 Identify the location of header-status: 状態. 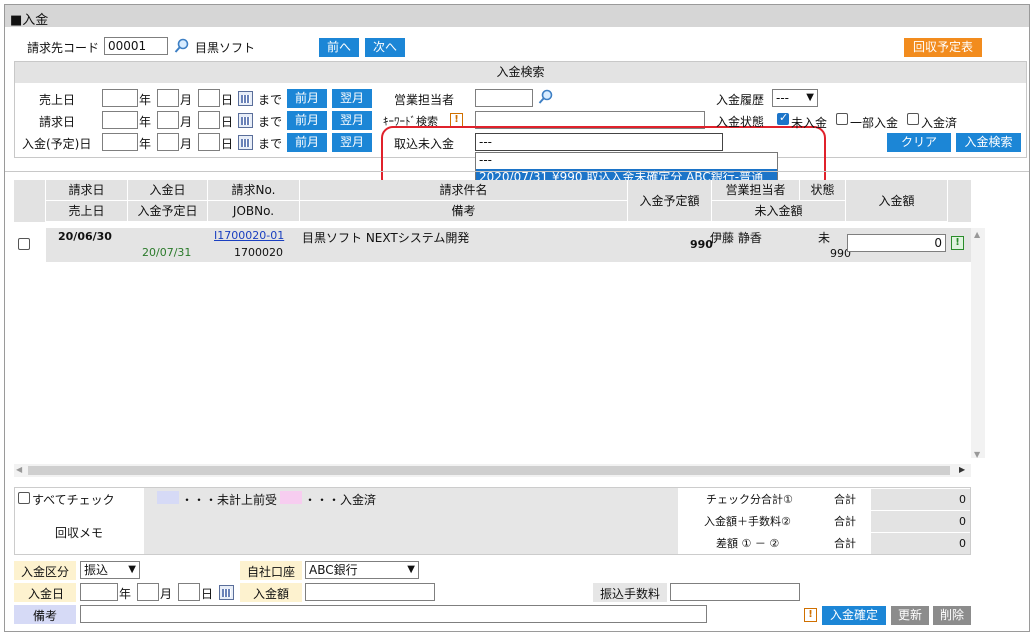
(823, 190).